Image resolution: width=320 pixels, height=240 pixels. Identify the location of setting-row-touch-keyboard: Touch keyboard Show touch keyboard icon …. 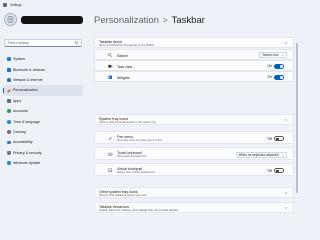
(194, 153).